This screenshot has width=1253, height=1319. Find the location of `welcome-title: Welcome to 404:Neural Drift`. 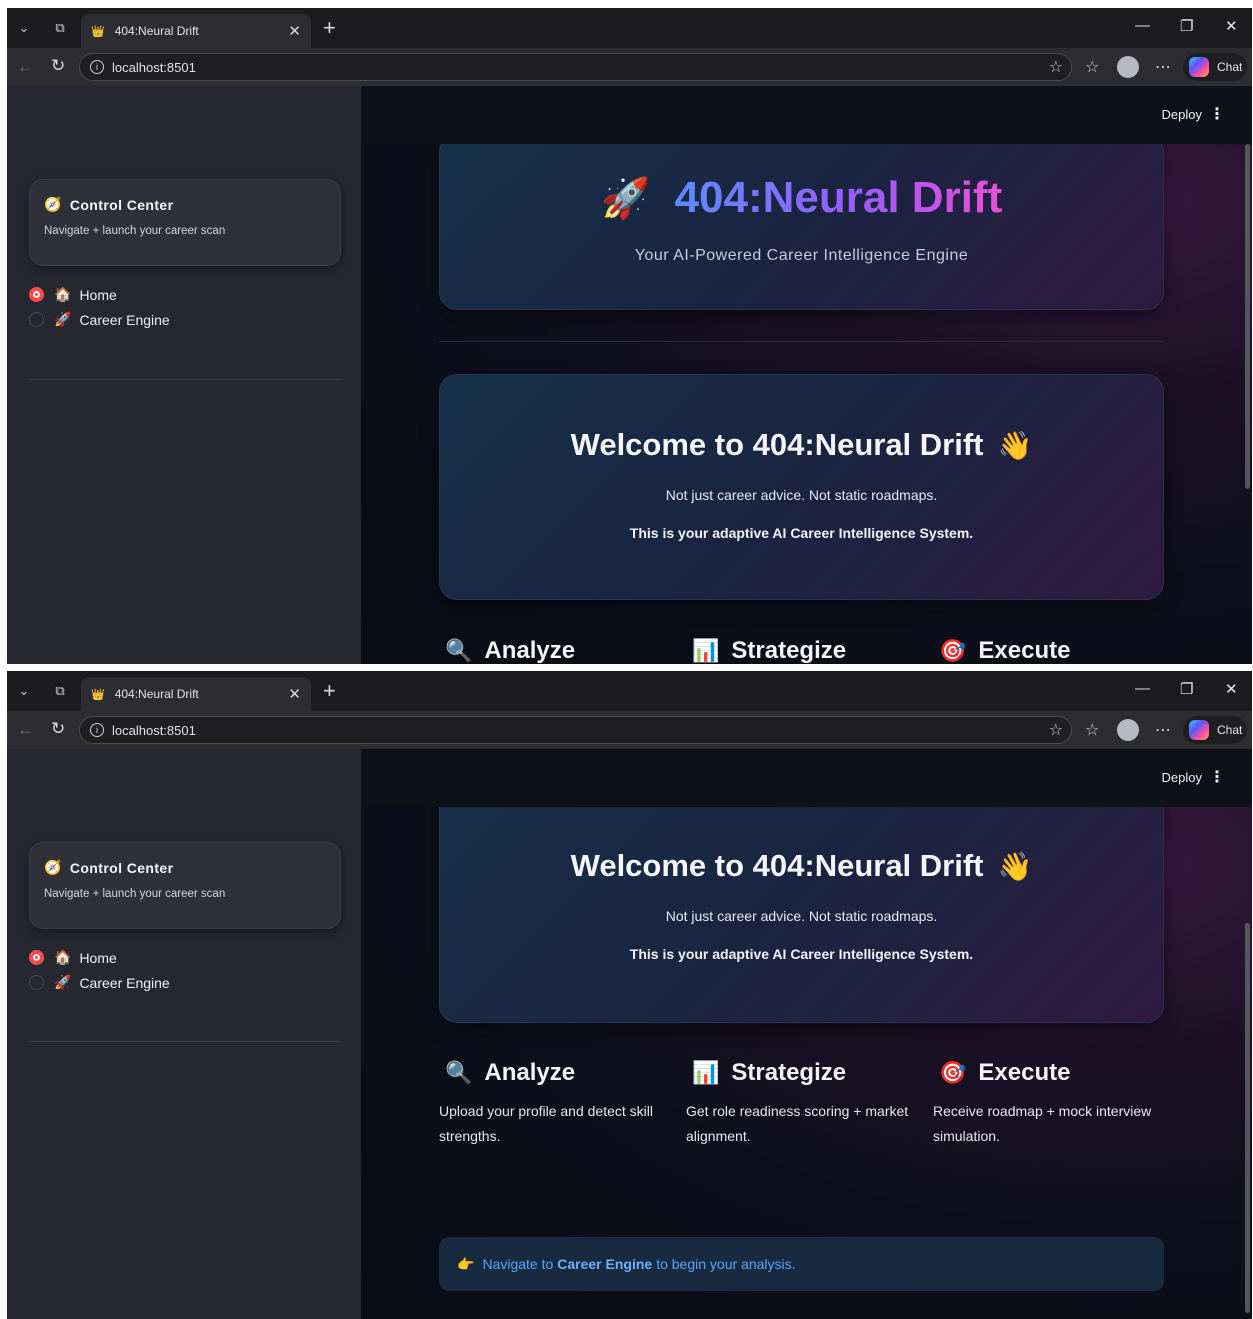

welcome-title: Welcome to 404:Neural Drift is located at coordinates (777, 444).